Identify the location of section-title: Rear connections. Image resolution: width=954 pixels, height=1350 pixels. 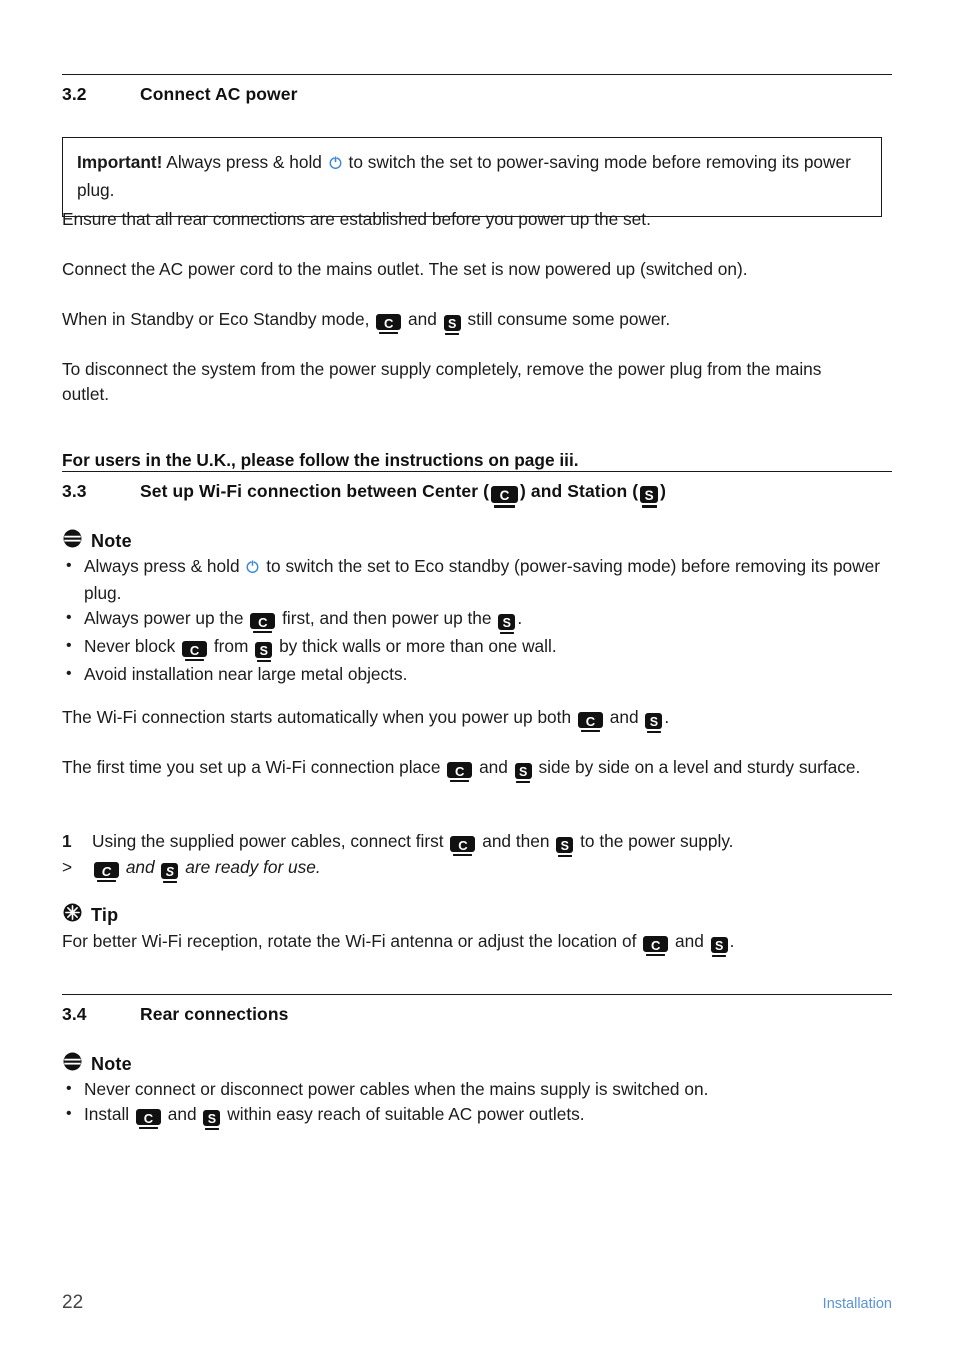
(214, 1014).